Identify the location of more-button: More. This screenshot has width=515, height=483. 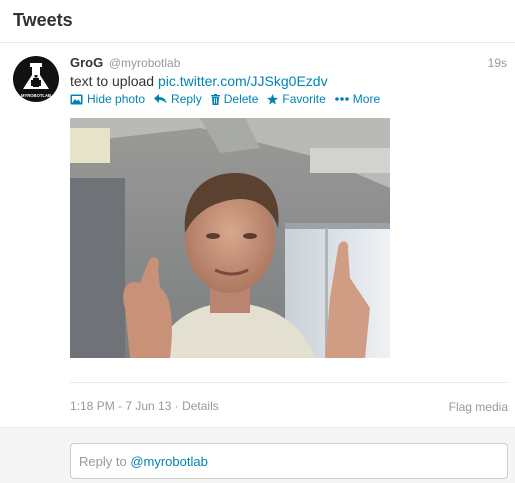
(357, 99).